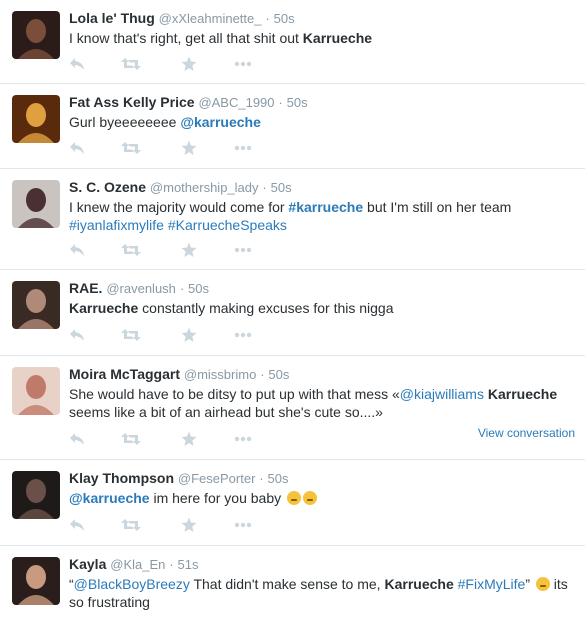 This screenshot has width=585, height=618. Describe the element at coordinates (266, 308) in the screenshot. I see `tweet-text-run: constantly making excuses for this nigga` at that location.